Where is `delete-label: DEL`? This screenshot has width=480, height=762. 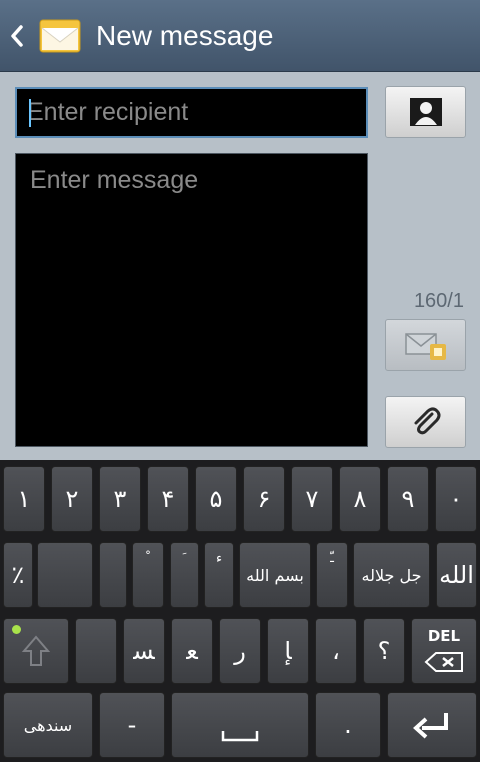 delete-label: DEL is located at coordinates (444, 636).